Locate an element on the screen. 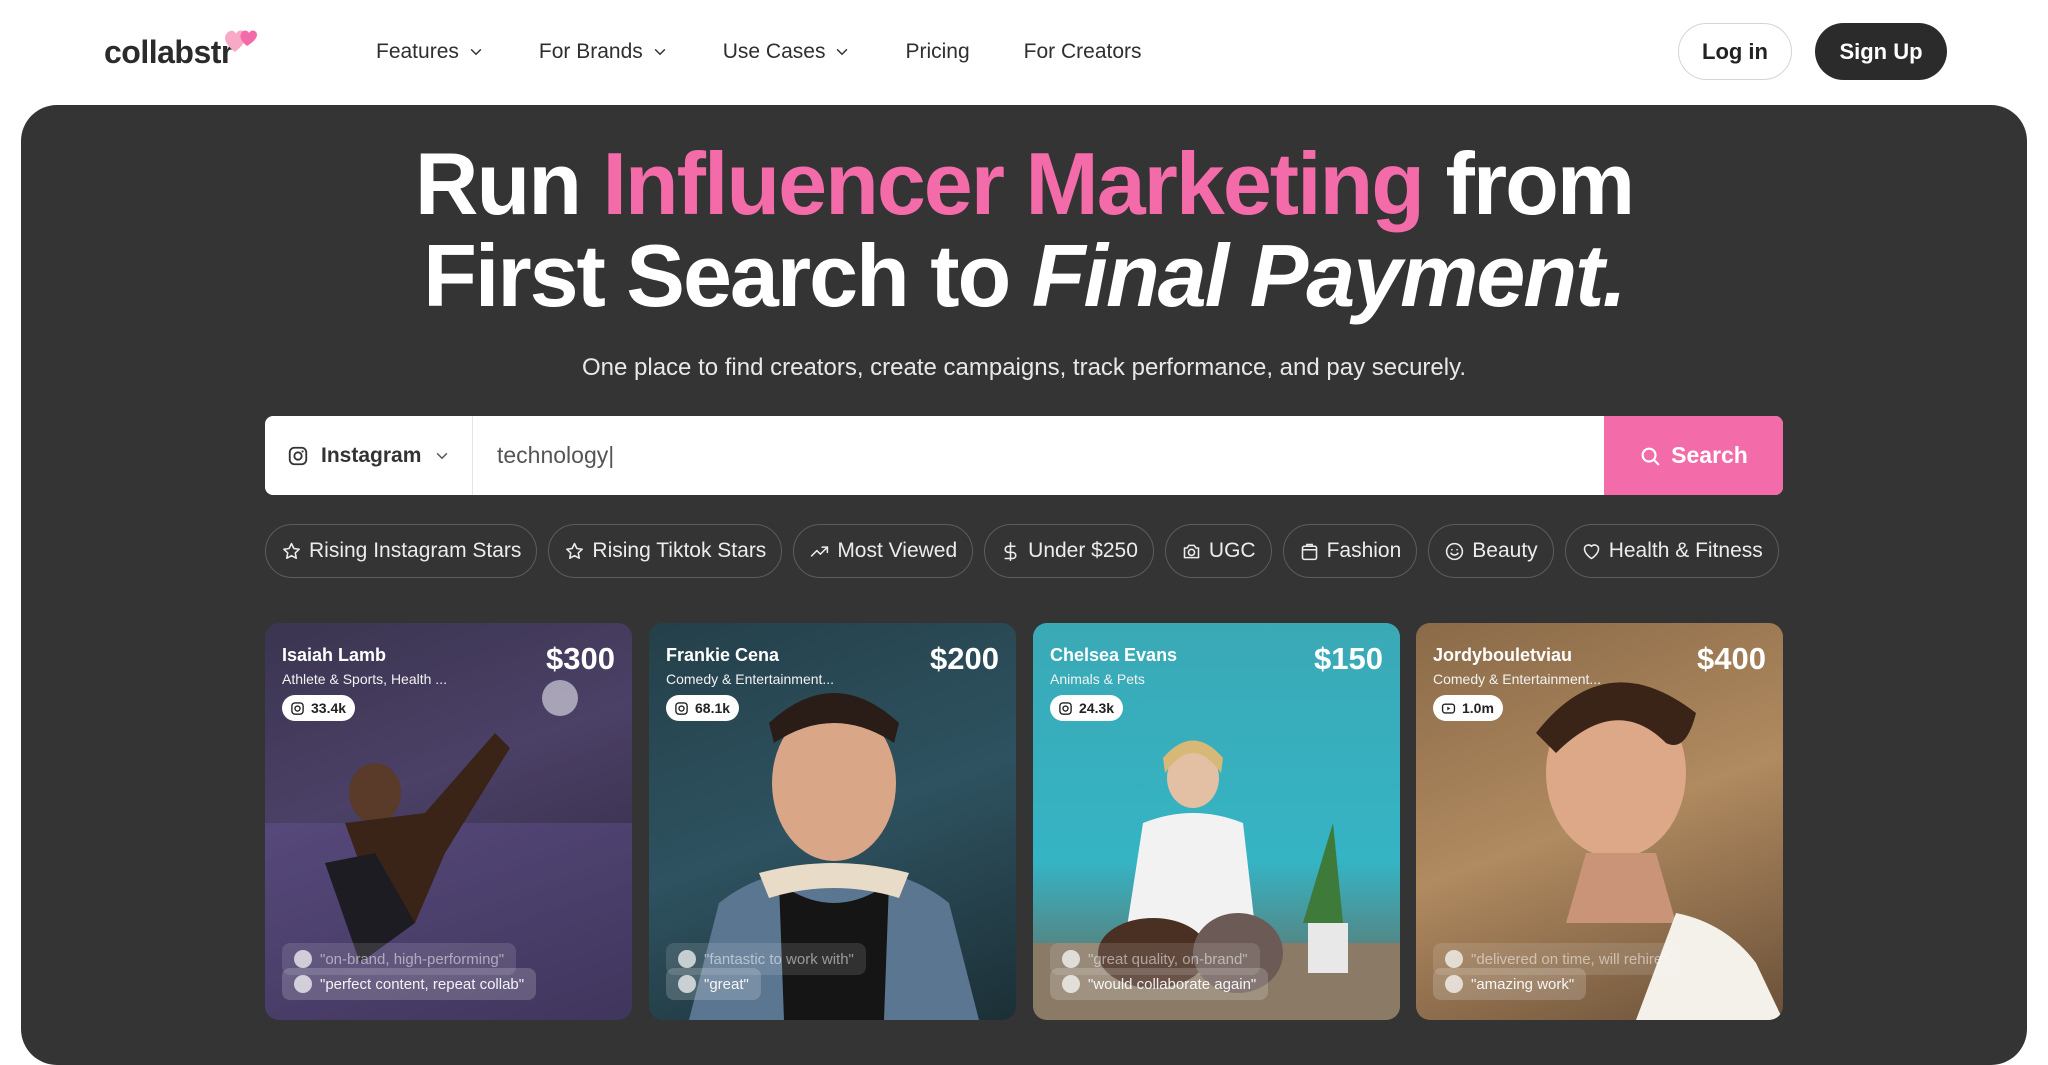 The image size is (2048, 1065). nav-use-cases: Use Cases is located at coordinates (787, 52).